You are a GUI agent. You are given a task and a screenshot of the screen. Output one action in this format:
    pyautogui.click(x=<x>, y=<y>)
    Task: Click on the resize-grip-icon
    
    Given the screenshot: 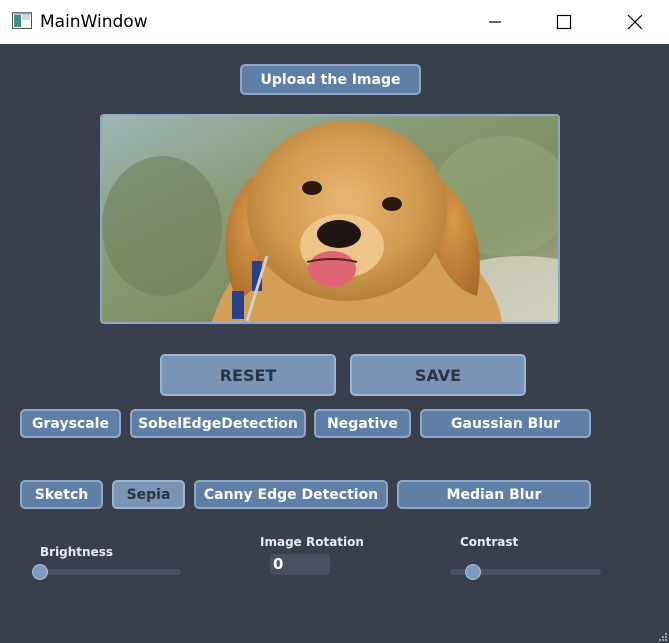 What is the action you would take?
    pyautogui.click(x=662, y=636)
    